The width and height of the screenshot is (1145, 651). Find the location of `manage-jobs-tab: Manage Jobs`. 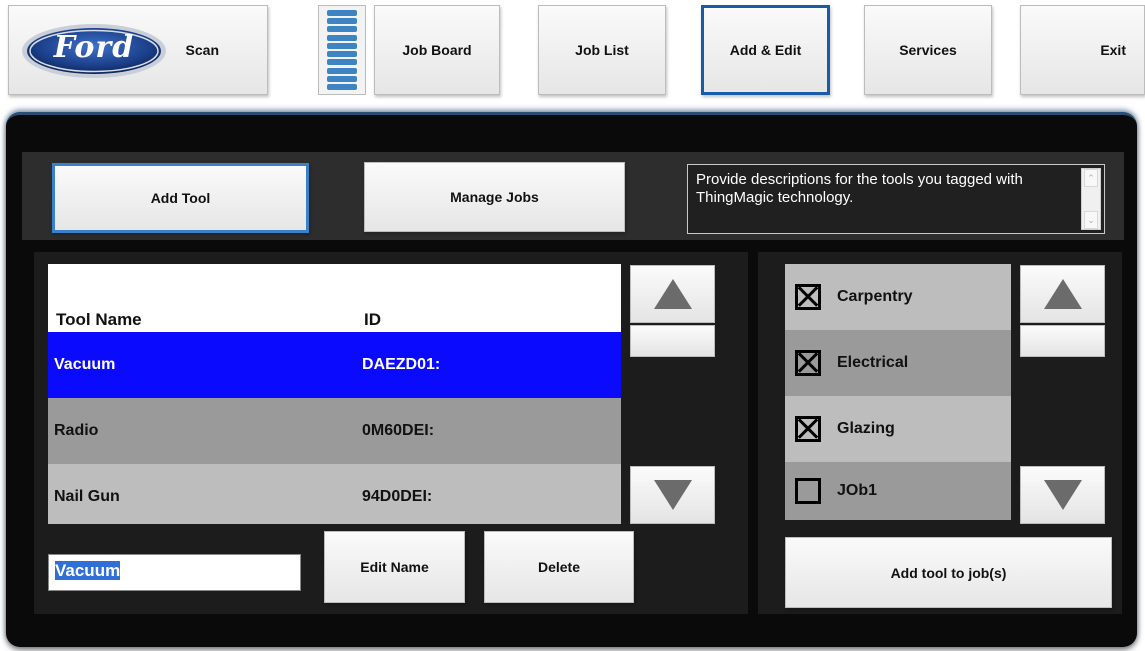

manage-jobs-tab: Manage Jobs is located at coordinates (494, 197).